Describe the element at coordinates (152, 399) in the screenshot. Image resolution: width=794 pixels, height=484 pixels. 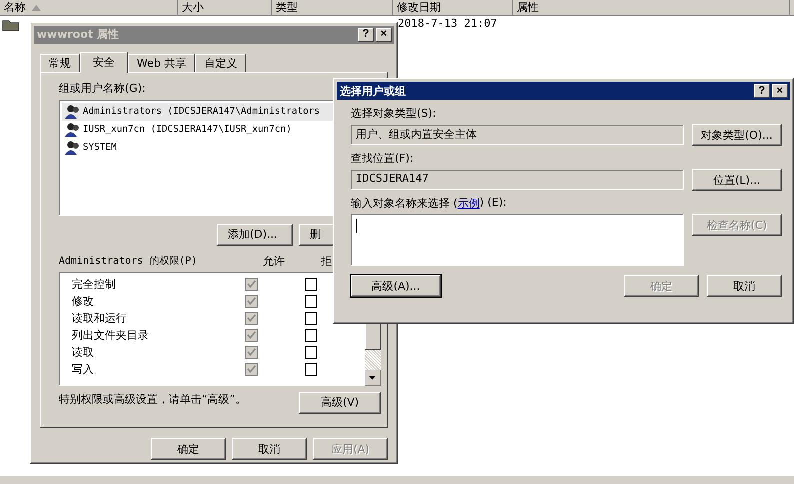
I see `hint-text: 特别权限或高级设置，请单击“高级”。` at that location.